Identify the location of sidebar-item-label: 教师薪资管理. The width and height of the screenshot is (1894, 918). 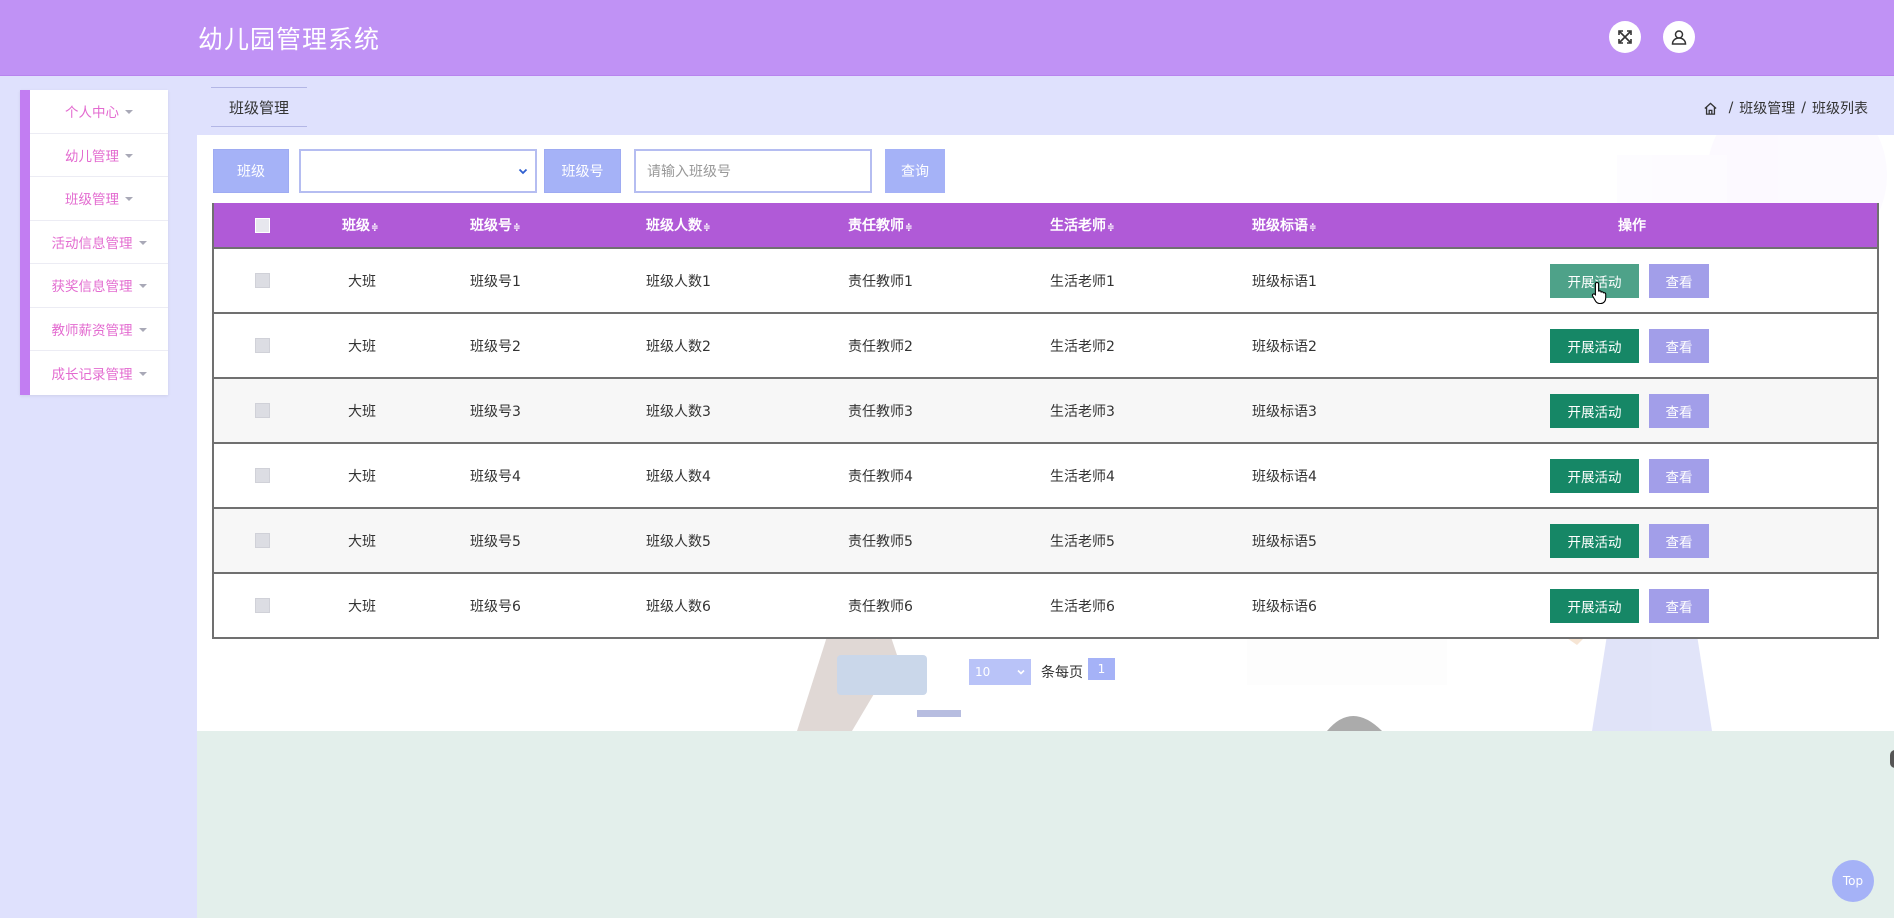
(92, 330).